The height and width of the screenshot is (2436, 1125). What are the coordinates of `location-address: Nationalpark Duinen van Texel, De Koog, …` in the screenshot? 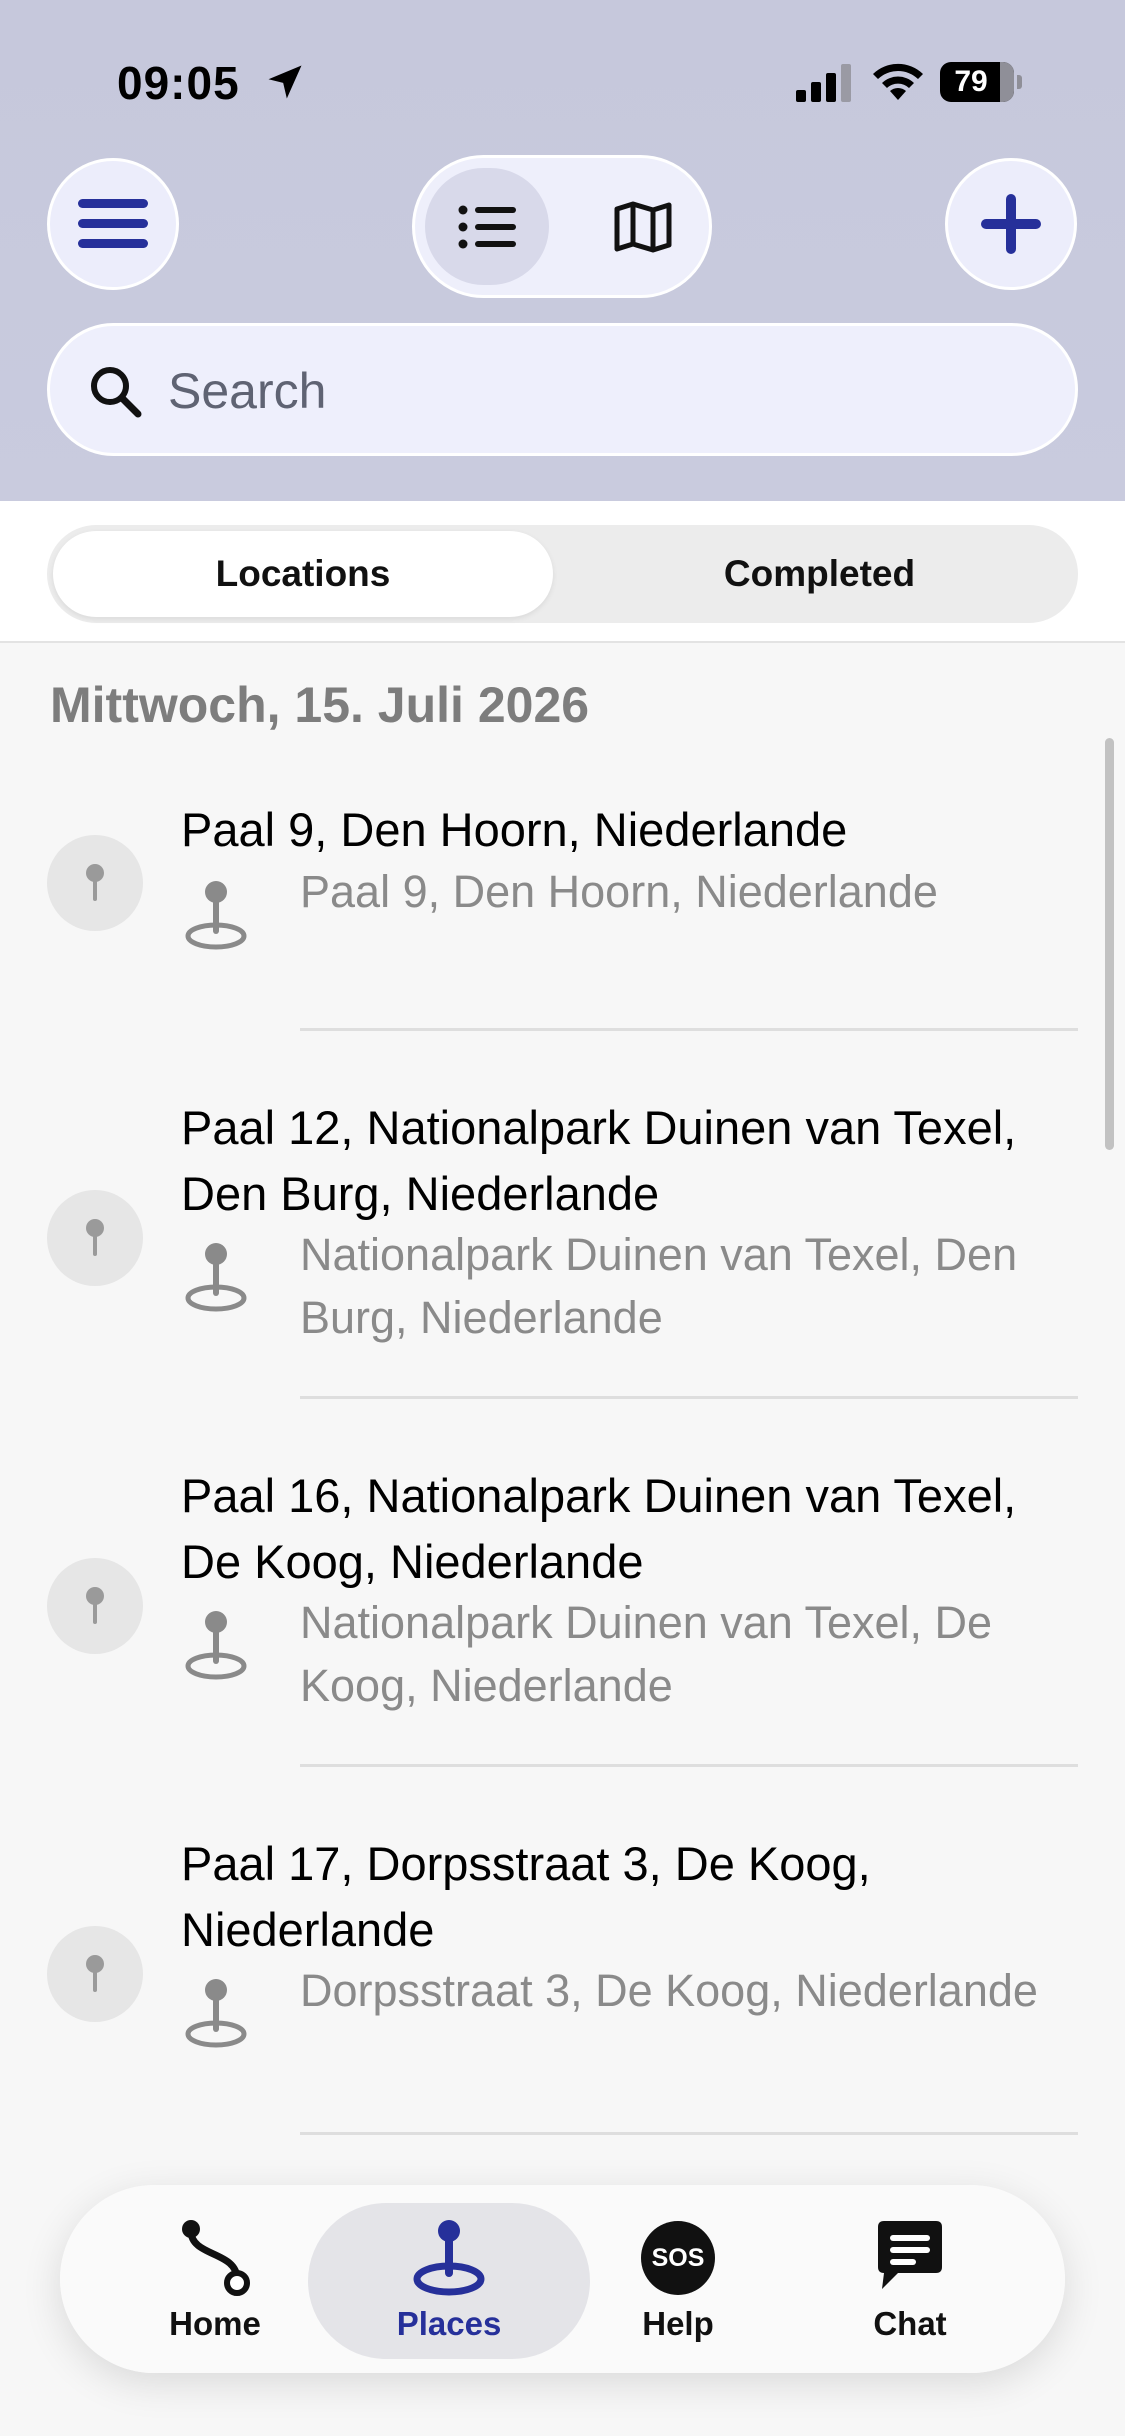 It's located at (646, 1654).